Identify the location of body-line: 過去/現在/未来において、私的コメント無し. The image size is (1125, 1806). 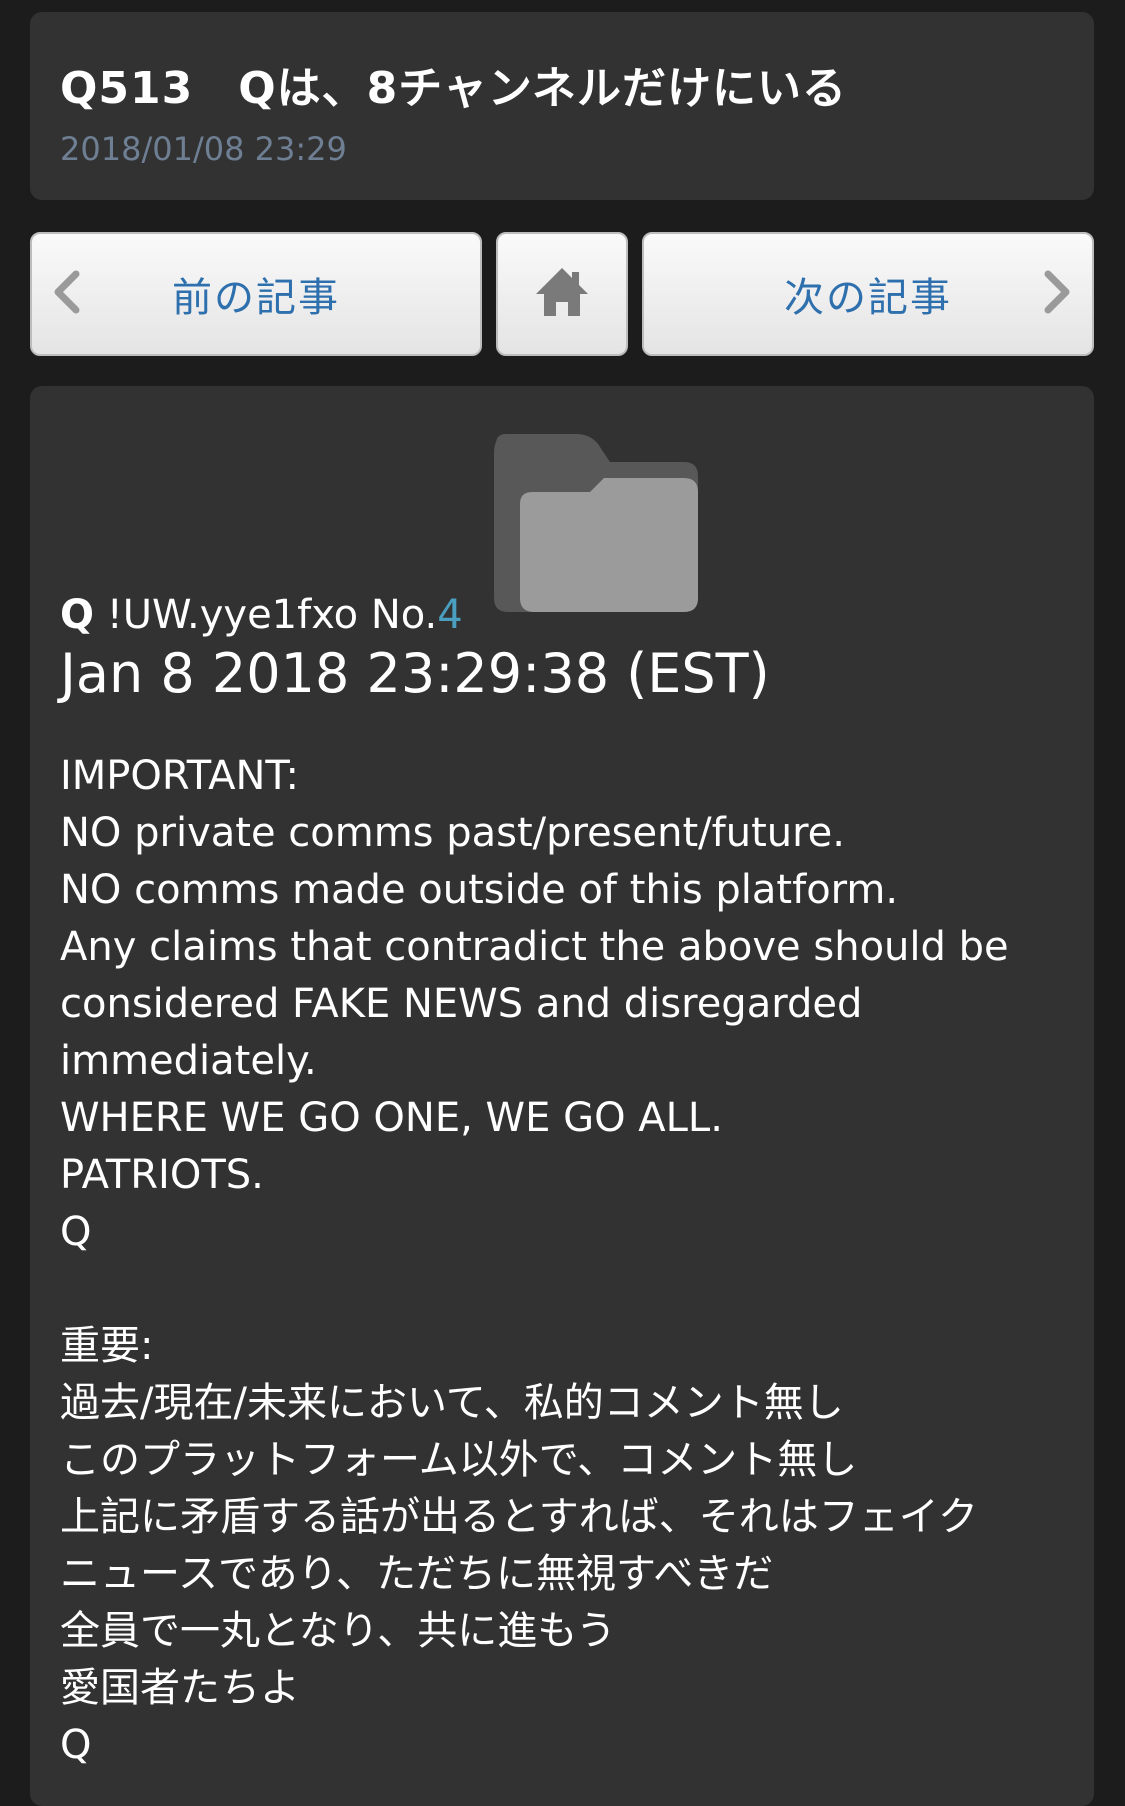
(452, 1403).